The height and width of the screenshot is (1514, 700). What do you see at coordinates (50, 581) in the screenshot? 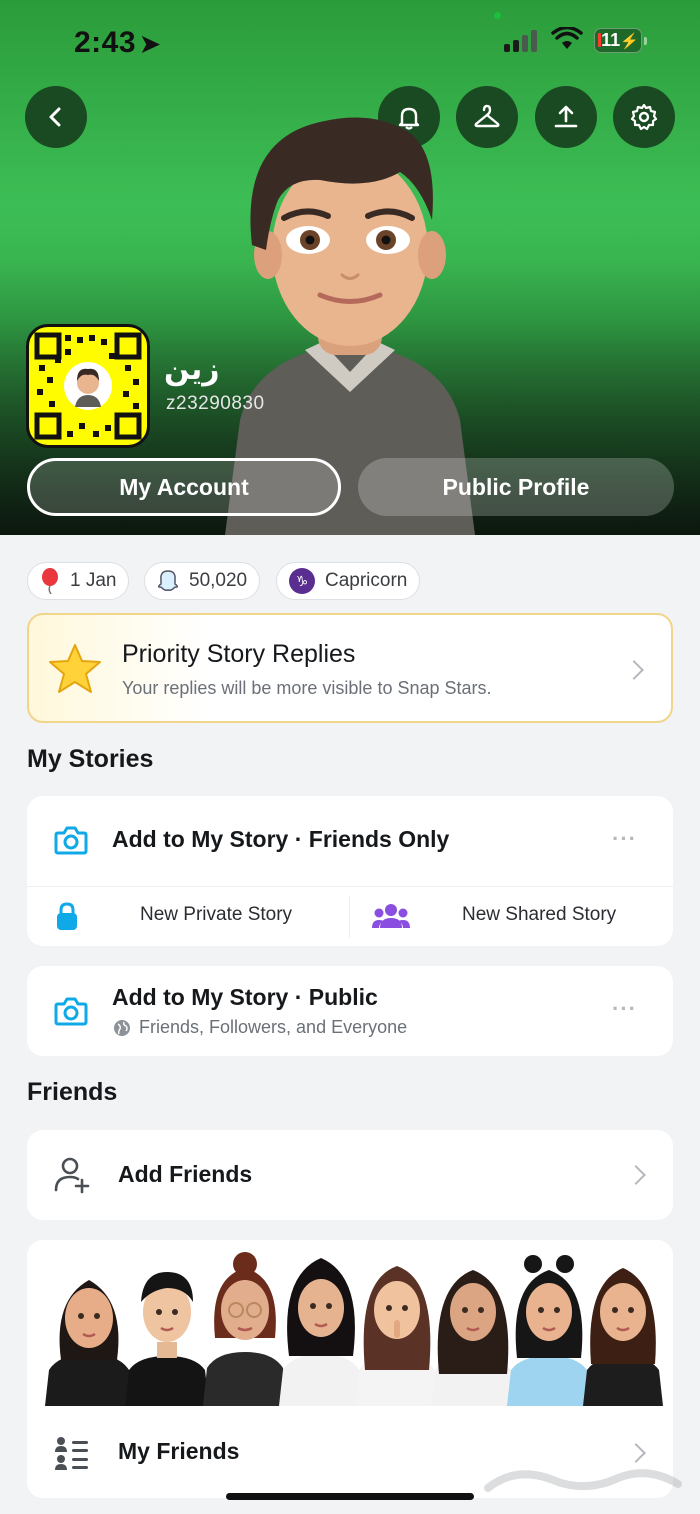
I see `balloon-icon` at bounding box center [50, 581].